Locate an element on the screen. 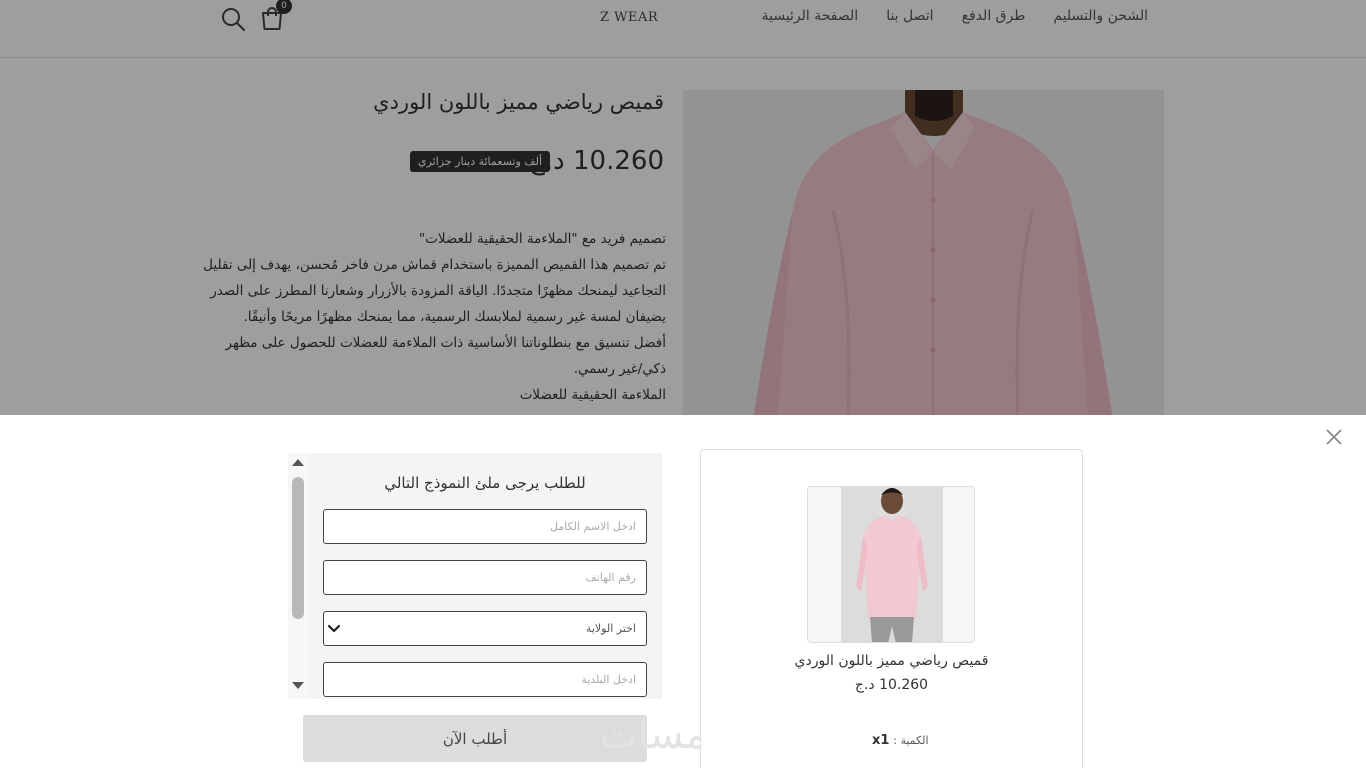  city-input is located at coordinates (485, 679).